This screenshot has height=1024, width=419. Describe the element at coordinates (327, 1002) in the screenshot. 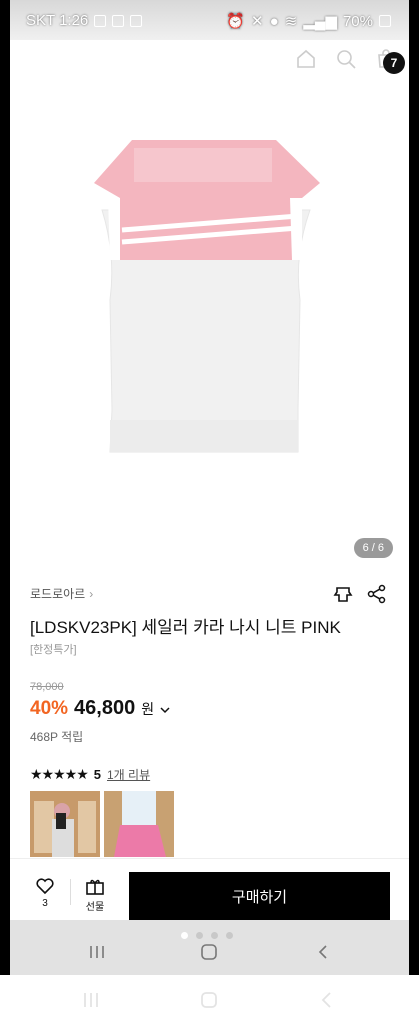

I see `outer-back-icon` at that location.